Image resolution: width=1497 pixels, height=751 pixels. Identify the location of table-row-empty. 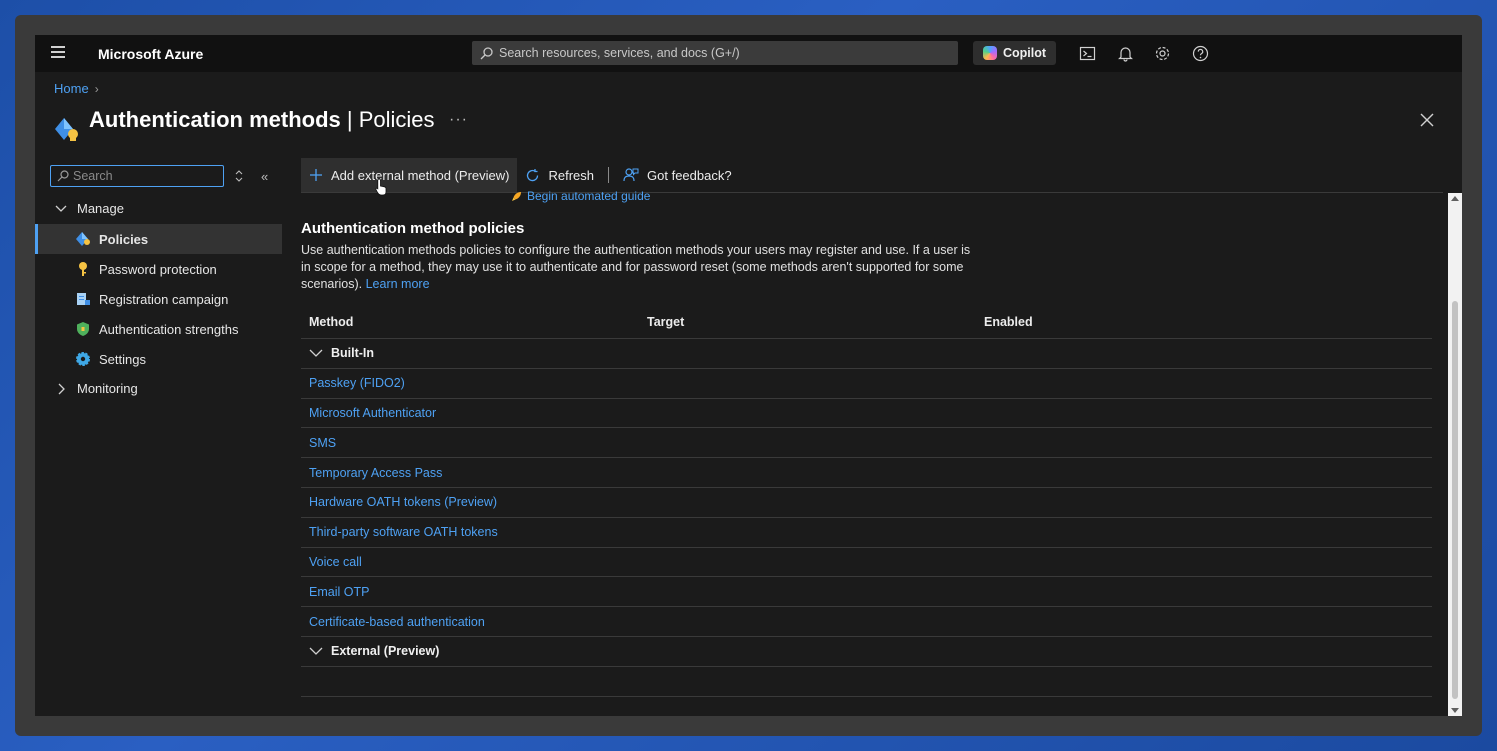
(866, 682).